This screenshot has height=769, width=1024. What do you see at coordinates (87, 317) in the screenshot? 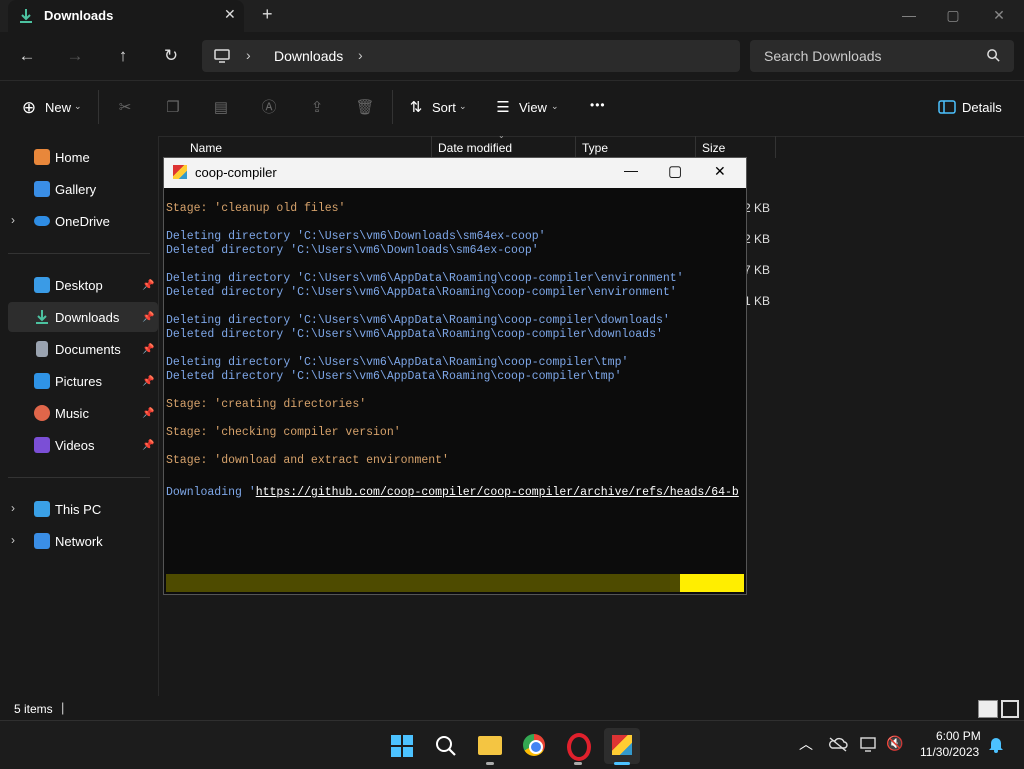
I see `sidebar-label: Downloads` at bounding box center [87, 317].